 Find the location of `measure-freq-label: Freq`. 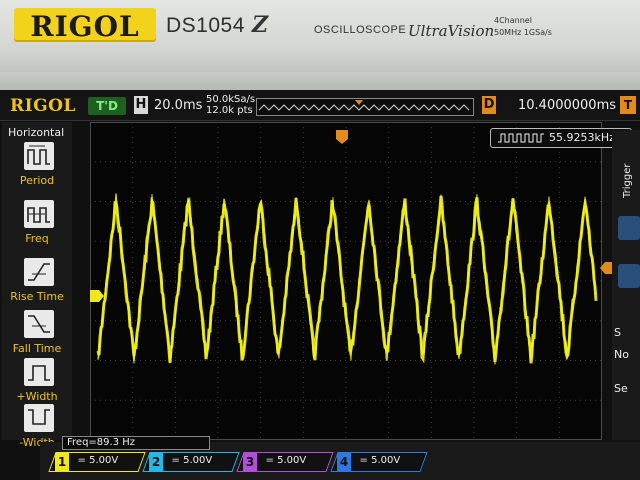

measure-freq-label: Freq is located at coordinates (37, 238).